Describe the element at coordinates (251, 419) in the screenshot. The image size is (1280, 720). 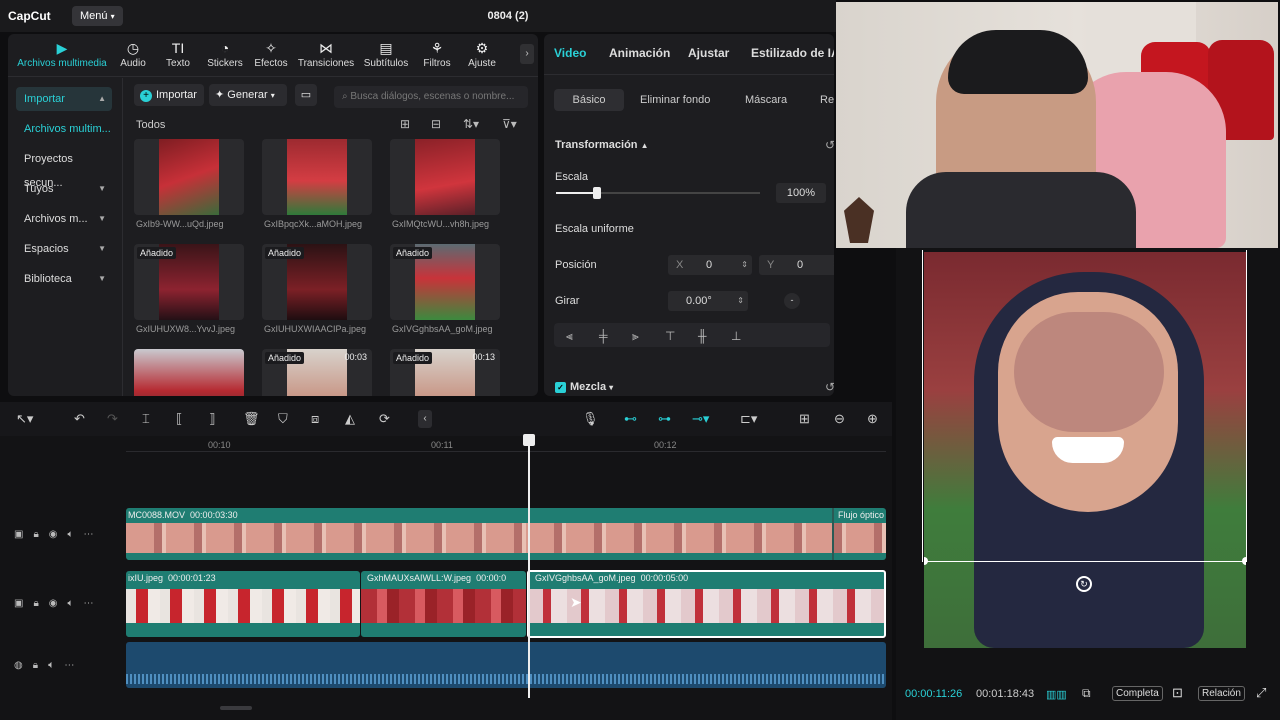
I see `delete-icon: 🗑︎` at that location.